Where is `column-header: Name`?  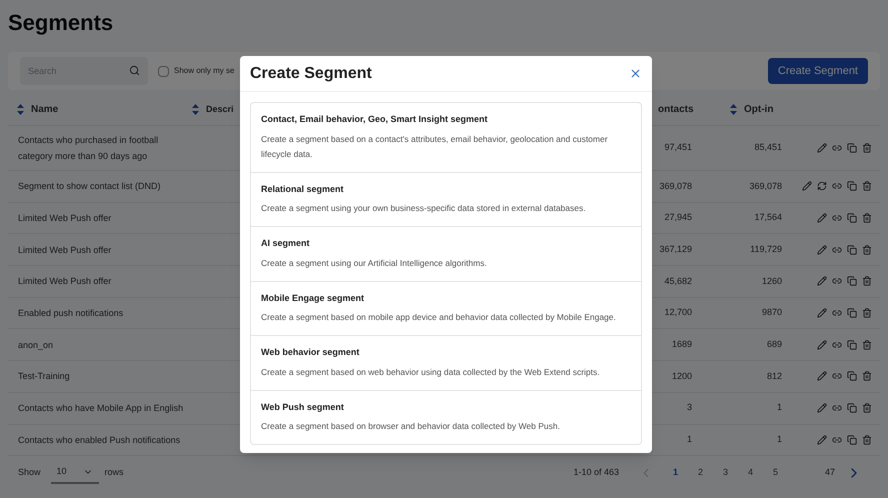
column-header: Name is located at coordinates (44, 109).